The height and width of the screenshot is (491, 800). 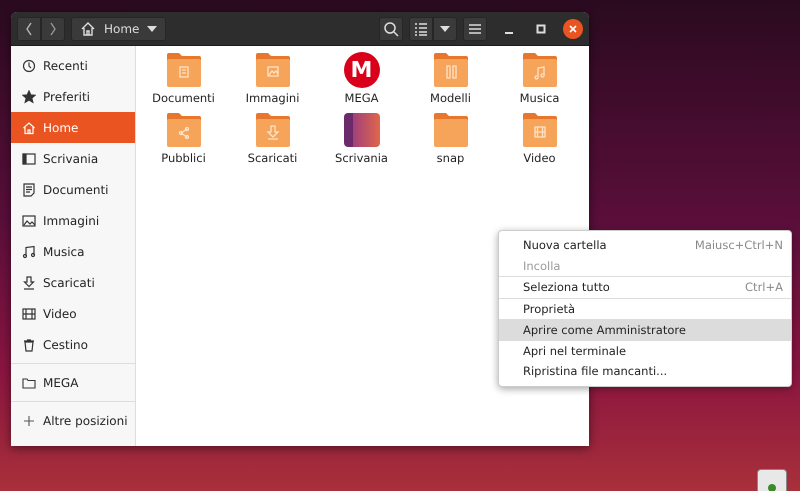 I want to click on menu-icon, so click(x=475, y=28).